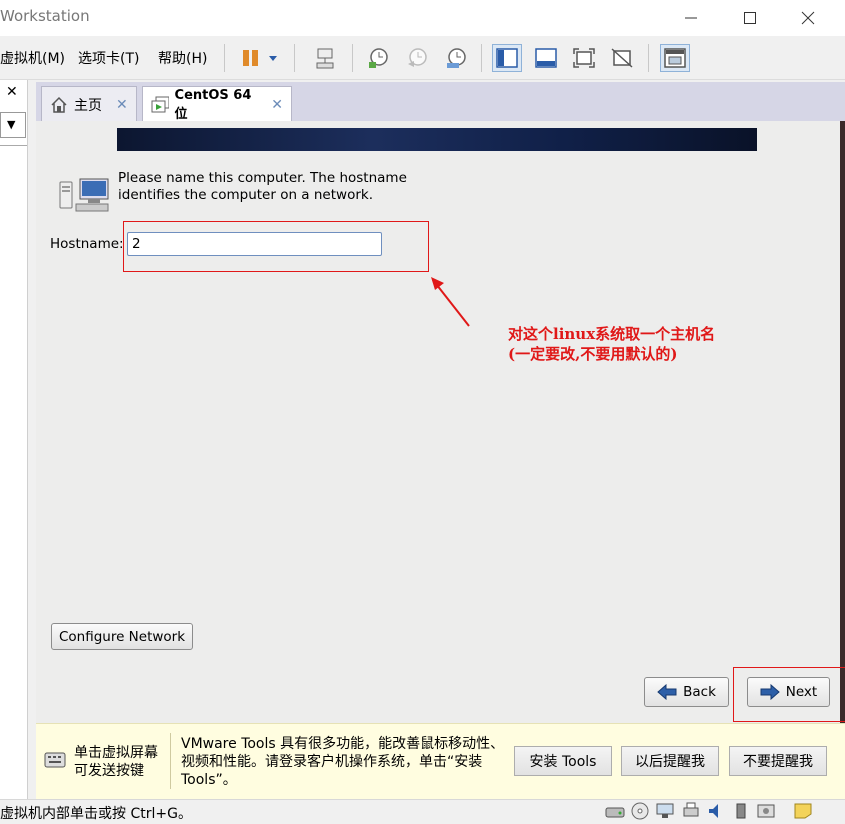 The height and width of the screenshot is (824, 845). I want to click on unity-button, so click(622, 58).